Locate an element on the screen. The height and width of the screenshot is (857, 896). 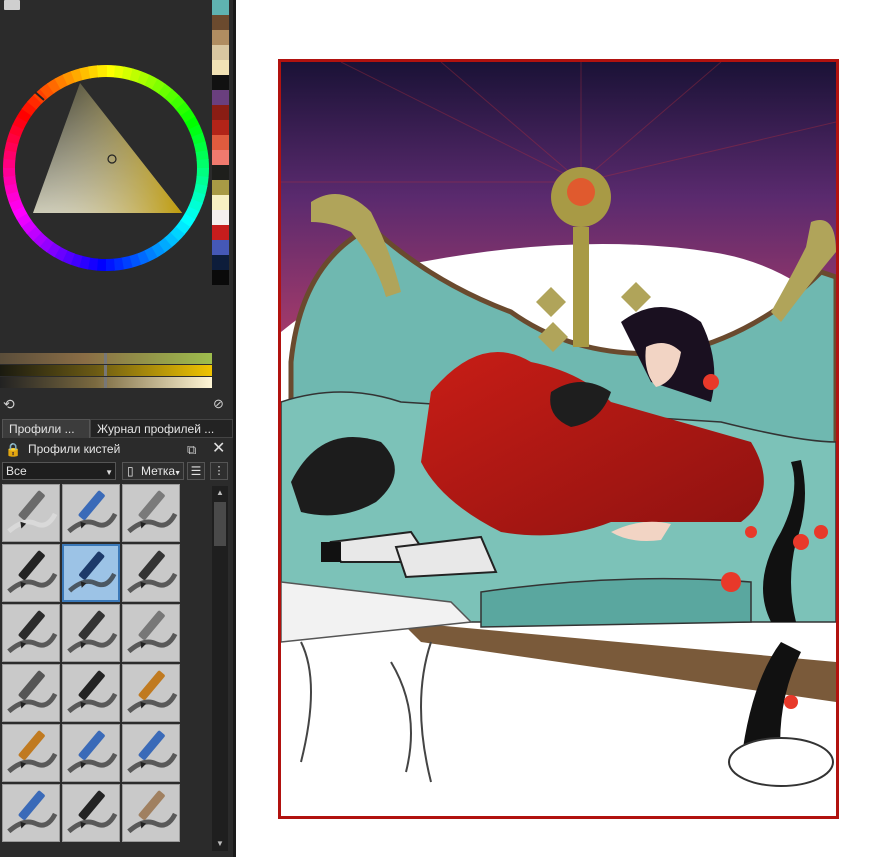
lock-icon: 🔒 is located at coordinates (13, 449).